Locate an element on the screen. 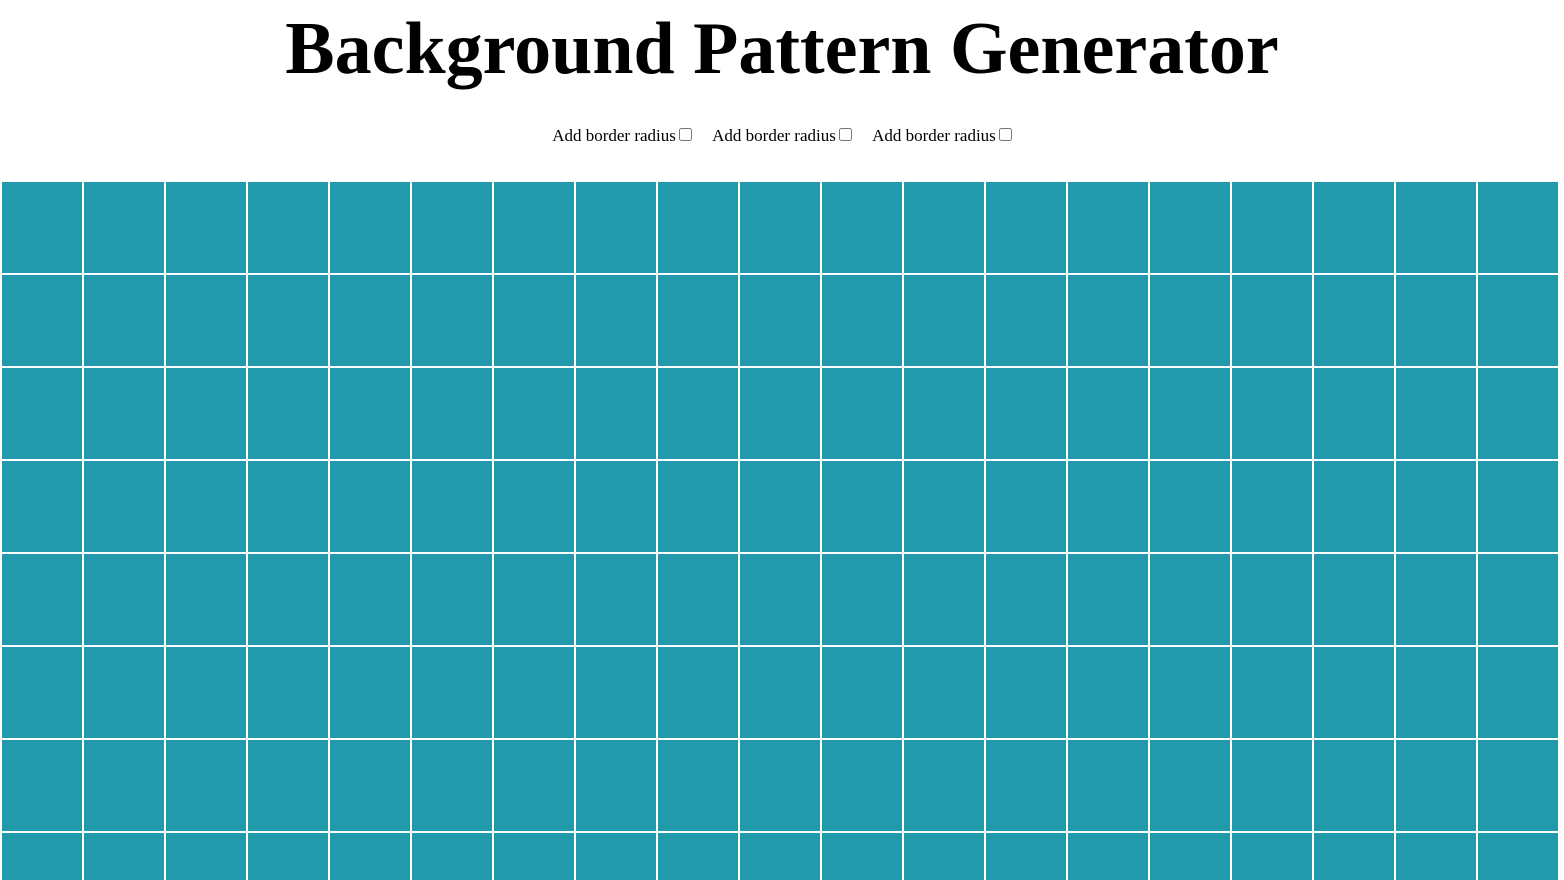 The width and height of the screenshot is (1564, 880). border-radius-control-1: Add border radius is located at coordinates (622, 136).